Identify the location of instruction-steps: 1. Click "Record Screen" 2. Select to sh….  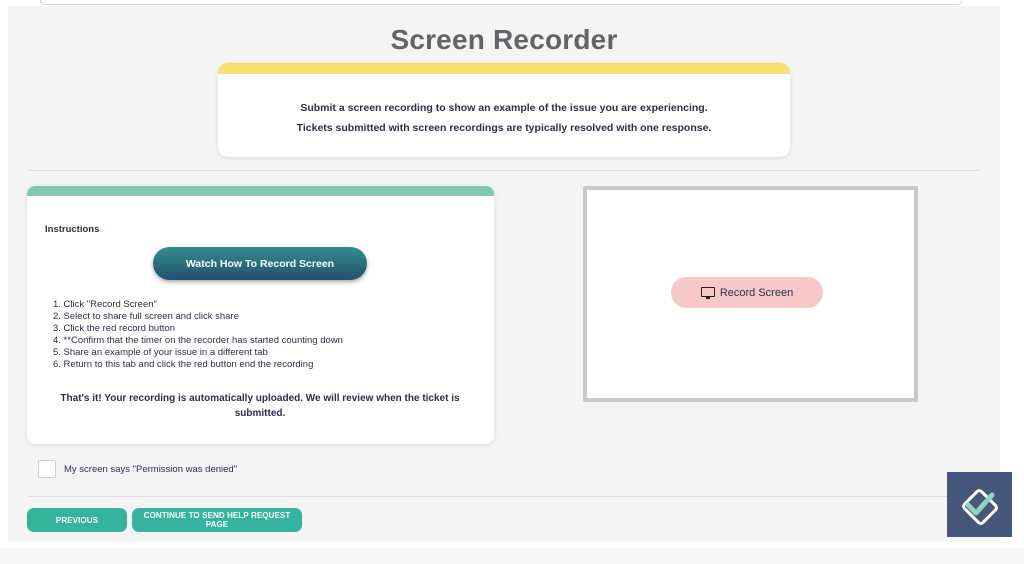
(198, 335).